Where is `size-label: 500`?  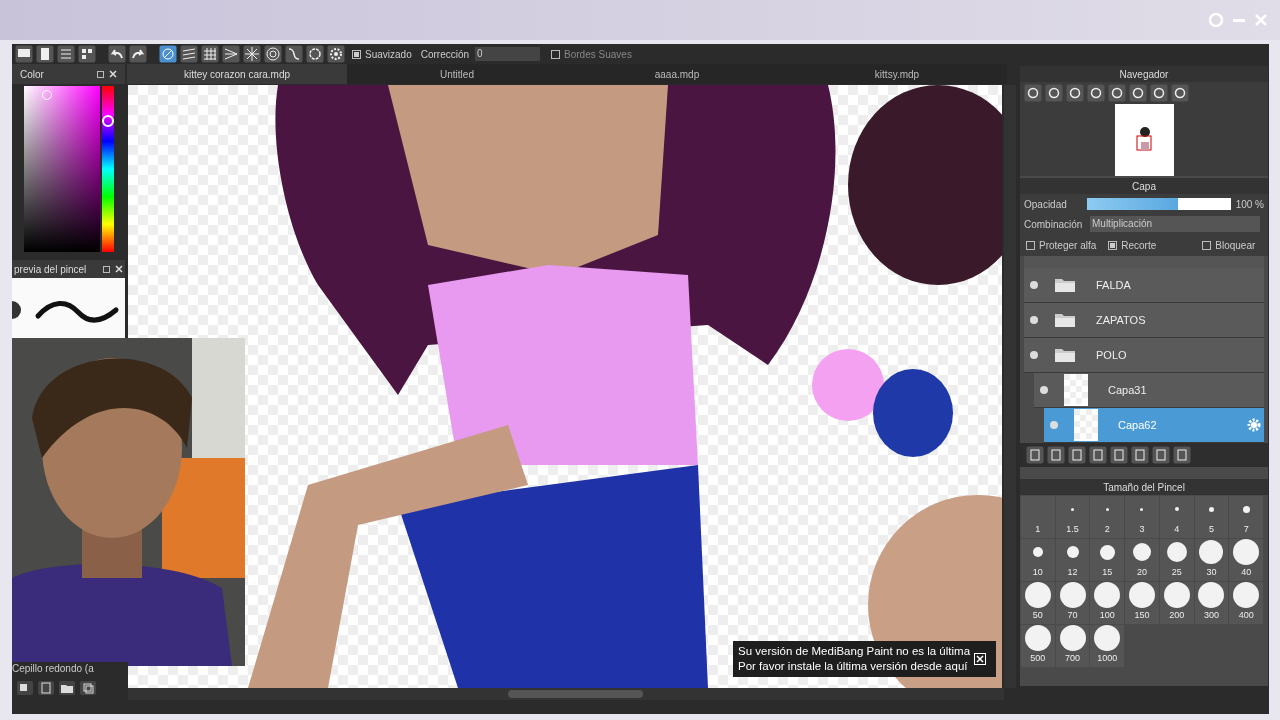
size-label: 500 is located at coordinates (1038, 658).